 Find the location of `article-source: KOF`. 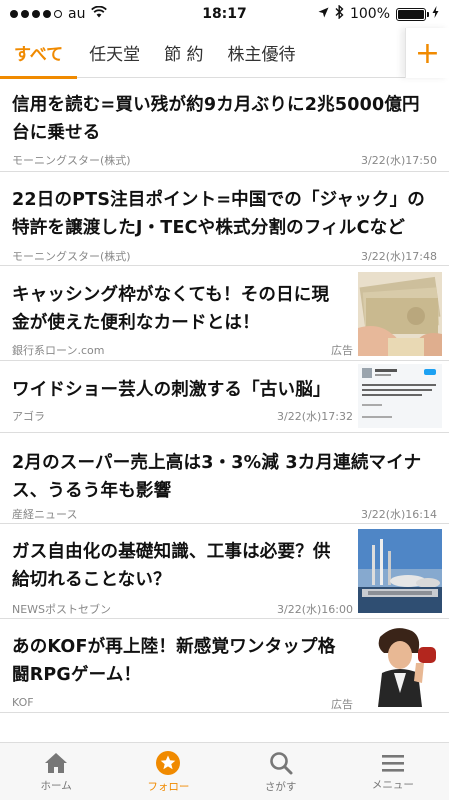

article-source: KOF is located at coordinates (23, 702).